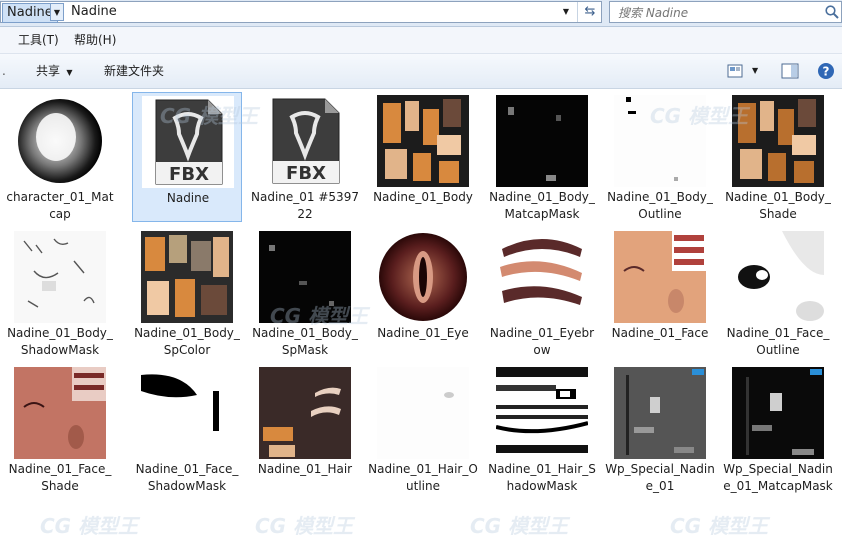  I want to click on file-item: Nadine_01_Body_MatcapMask, so click(542, 157).